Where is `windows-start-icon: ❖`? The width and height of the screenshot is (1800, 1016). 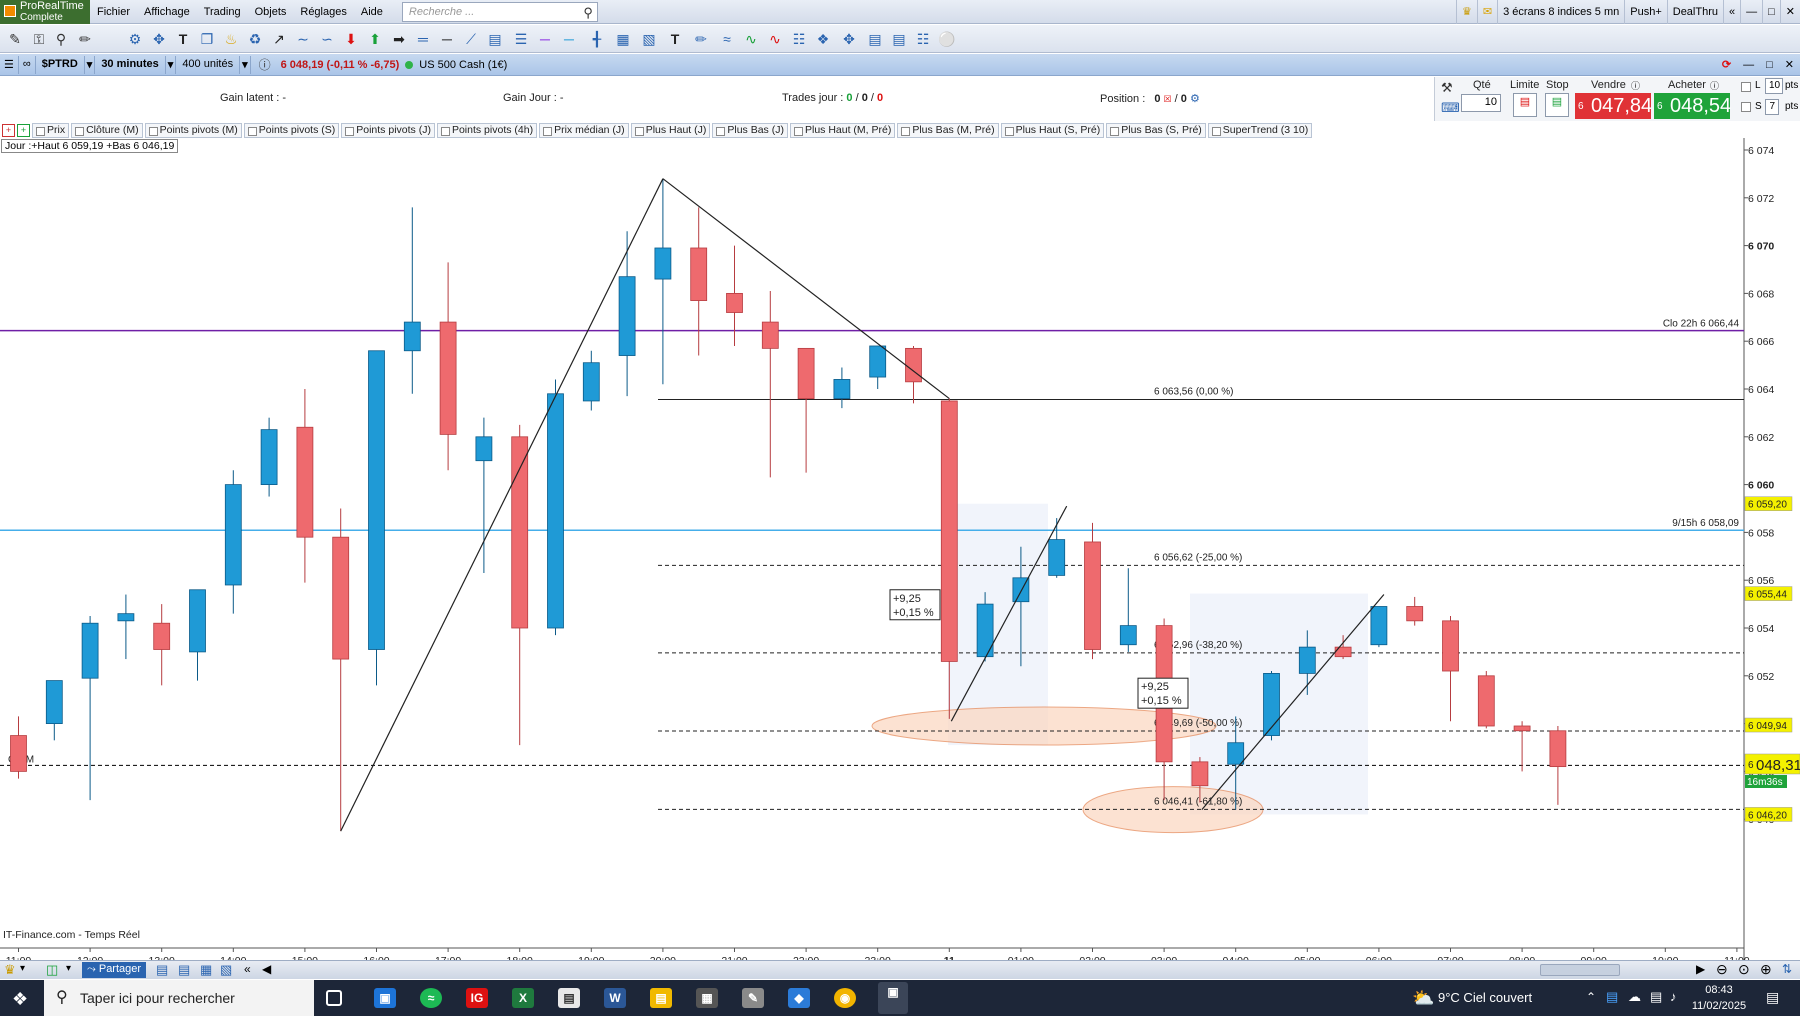
windows-start-icon: ❖ is located at coordinates (20, 999).